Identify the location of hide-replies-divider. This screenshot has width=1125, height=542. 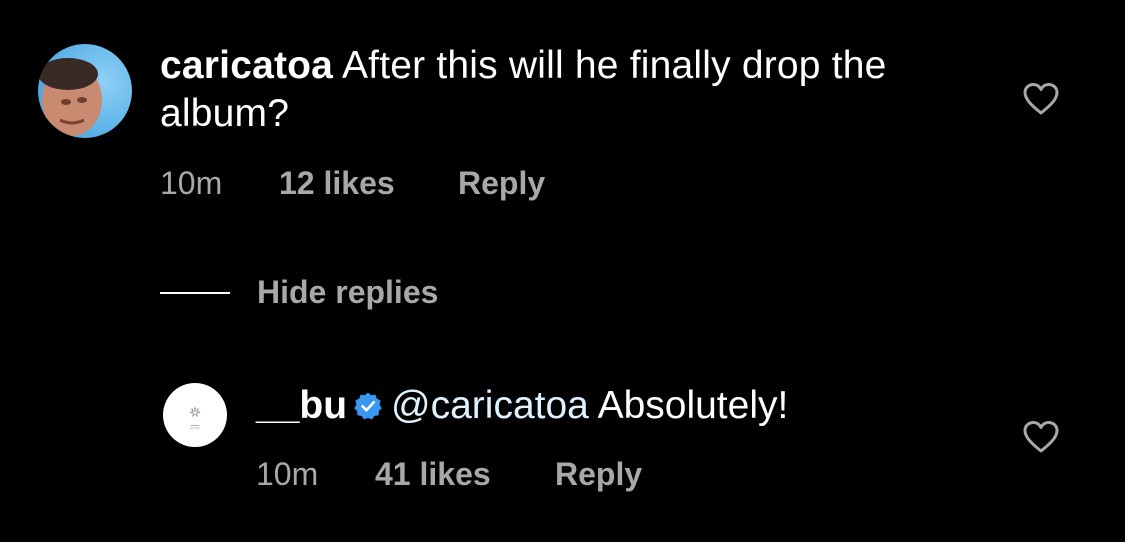
(195, 293).